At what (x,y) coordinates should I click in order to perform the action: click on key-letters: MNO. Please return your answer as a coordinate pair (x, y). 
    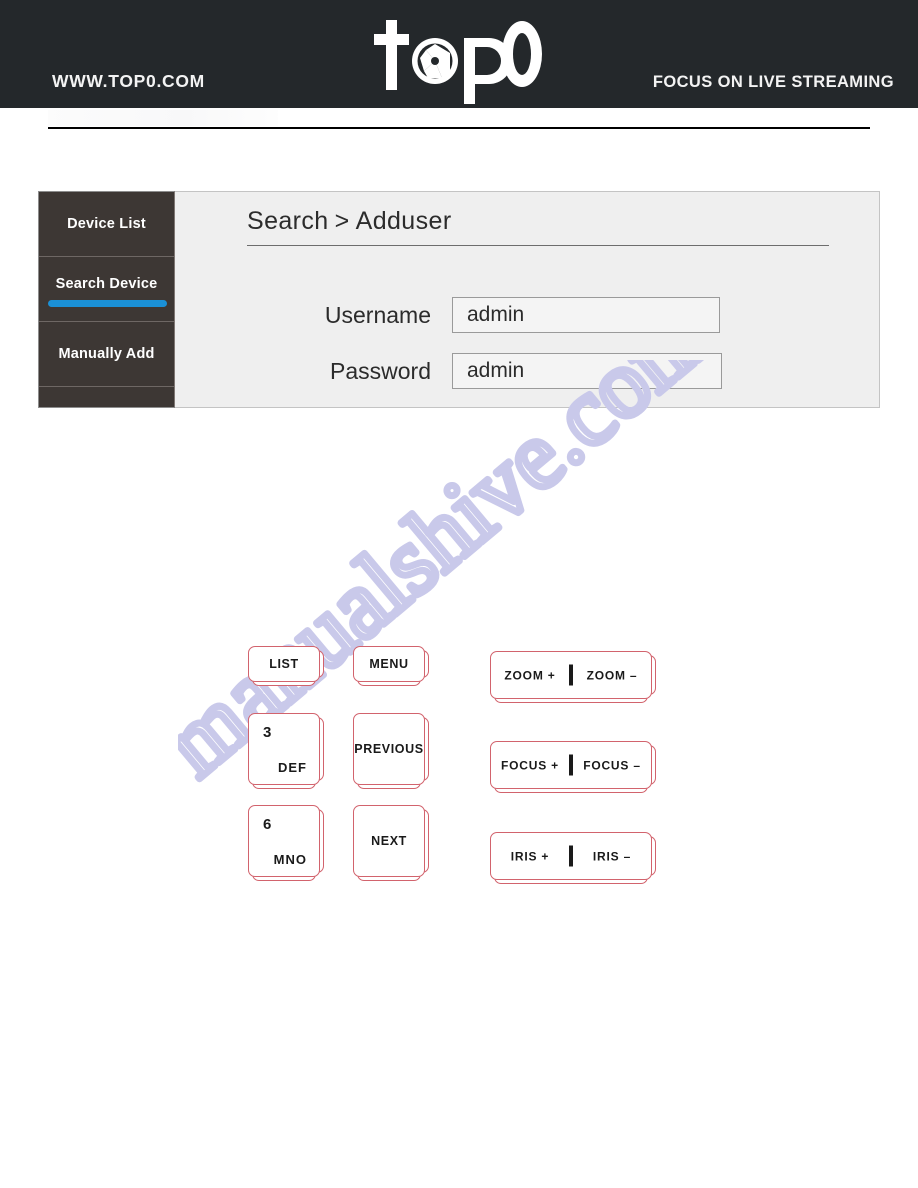
    Looking at the image, I should click on (290, 859).